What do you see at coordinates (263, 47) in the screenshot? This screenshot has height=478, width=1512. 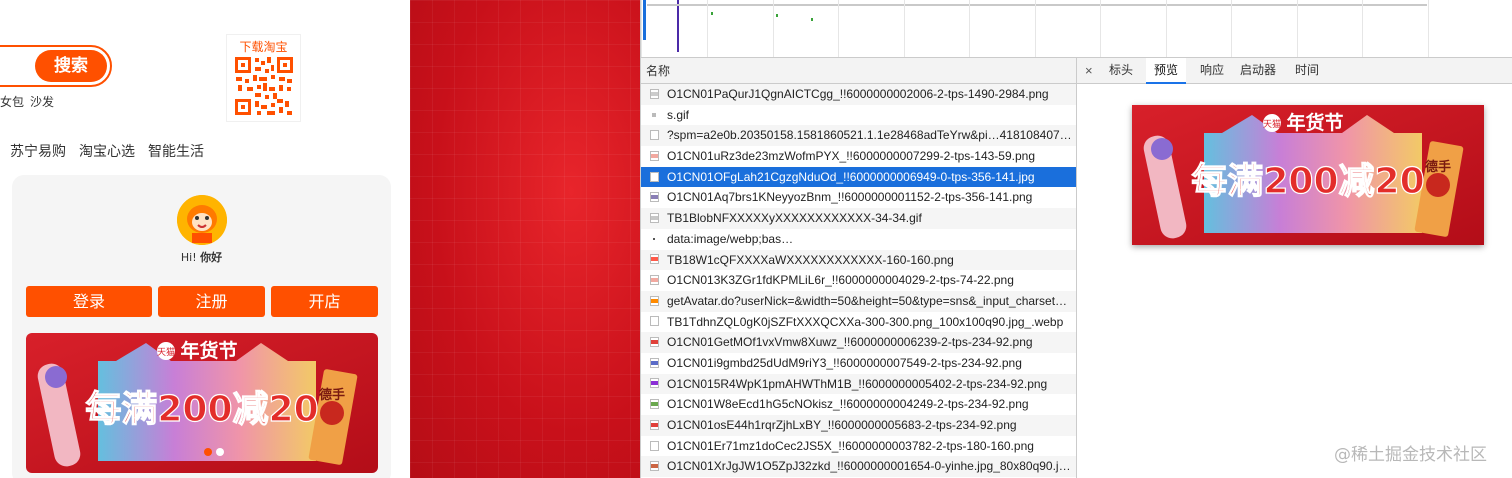 I see `qr-title: 下载淘宝` at bounding box center [263, 47].